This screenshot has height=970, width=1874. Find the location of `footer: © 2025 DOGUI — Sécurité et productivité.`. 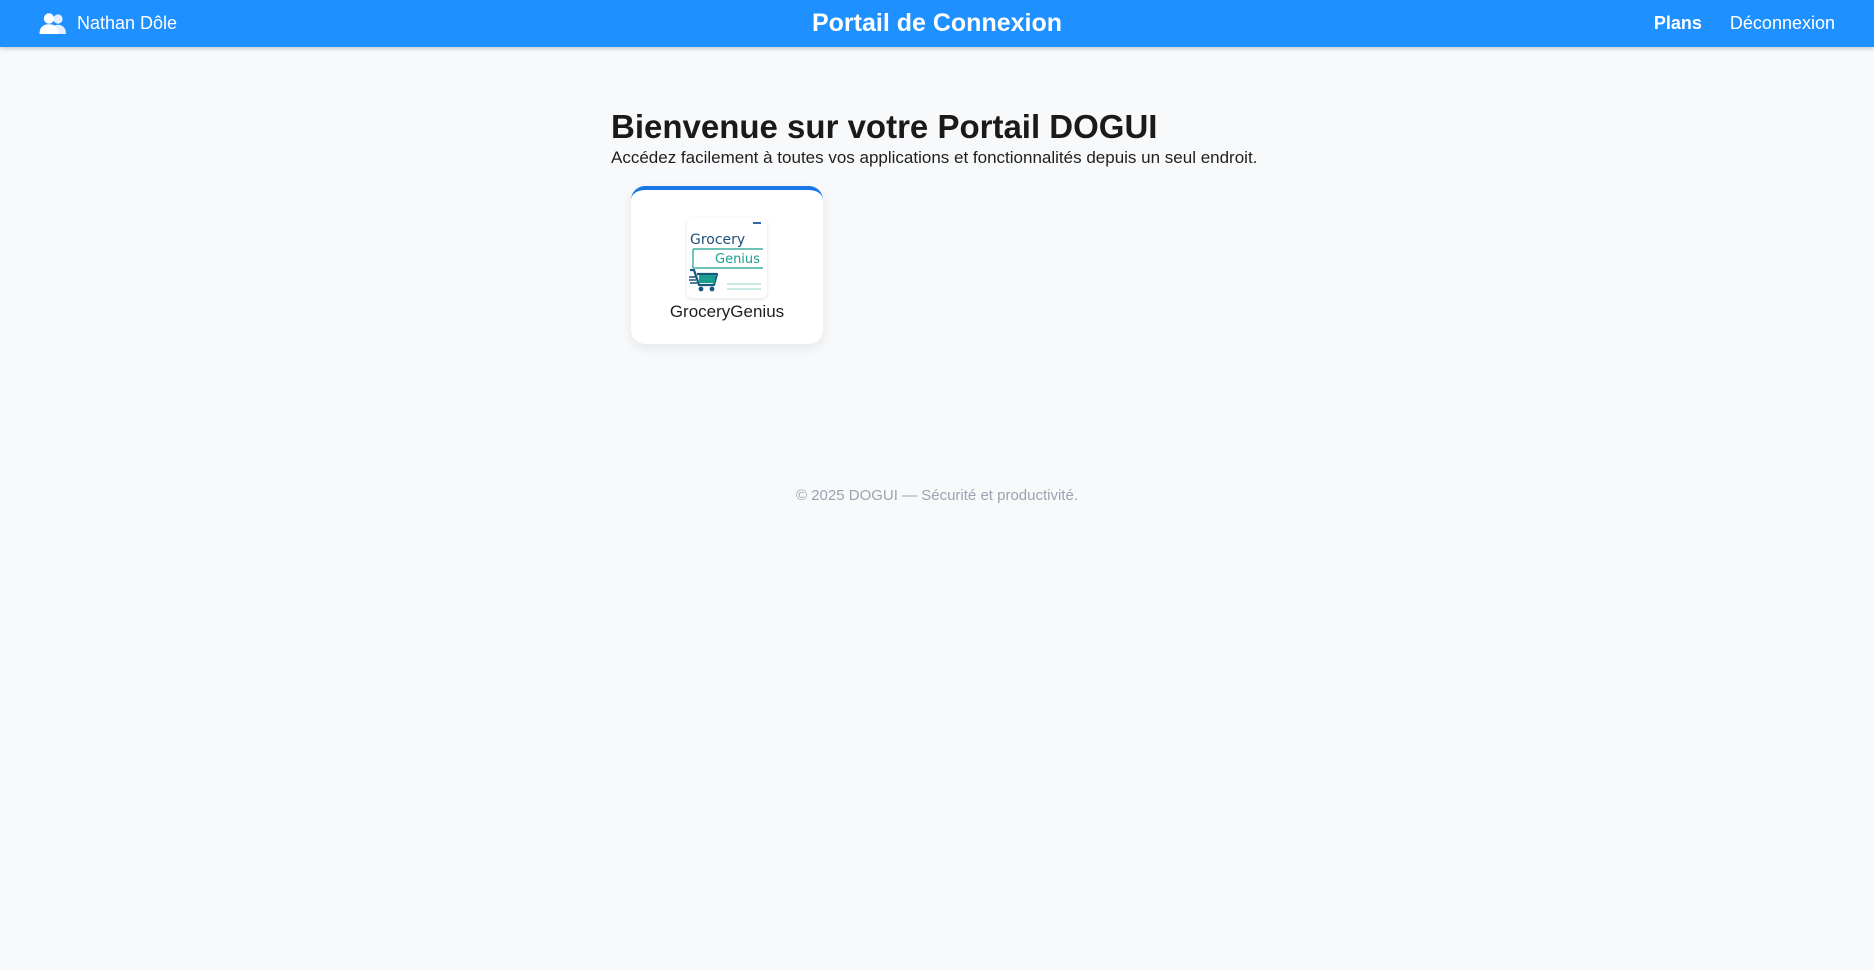

footer: © 2025 DOGUI — Sécurité et productivité. is located at coordinates (936, 495).